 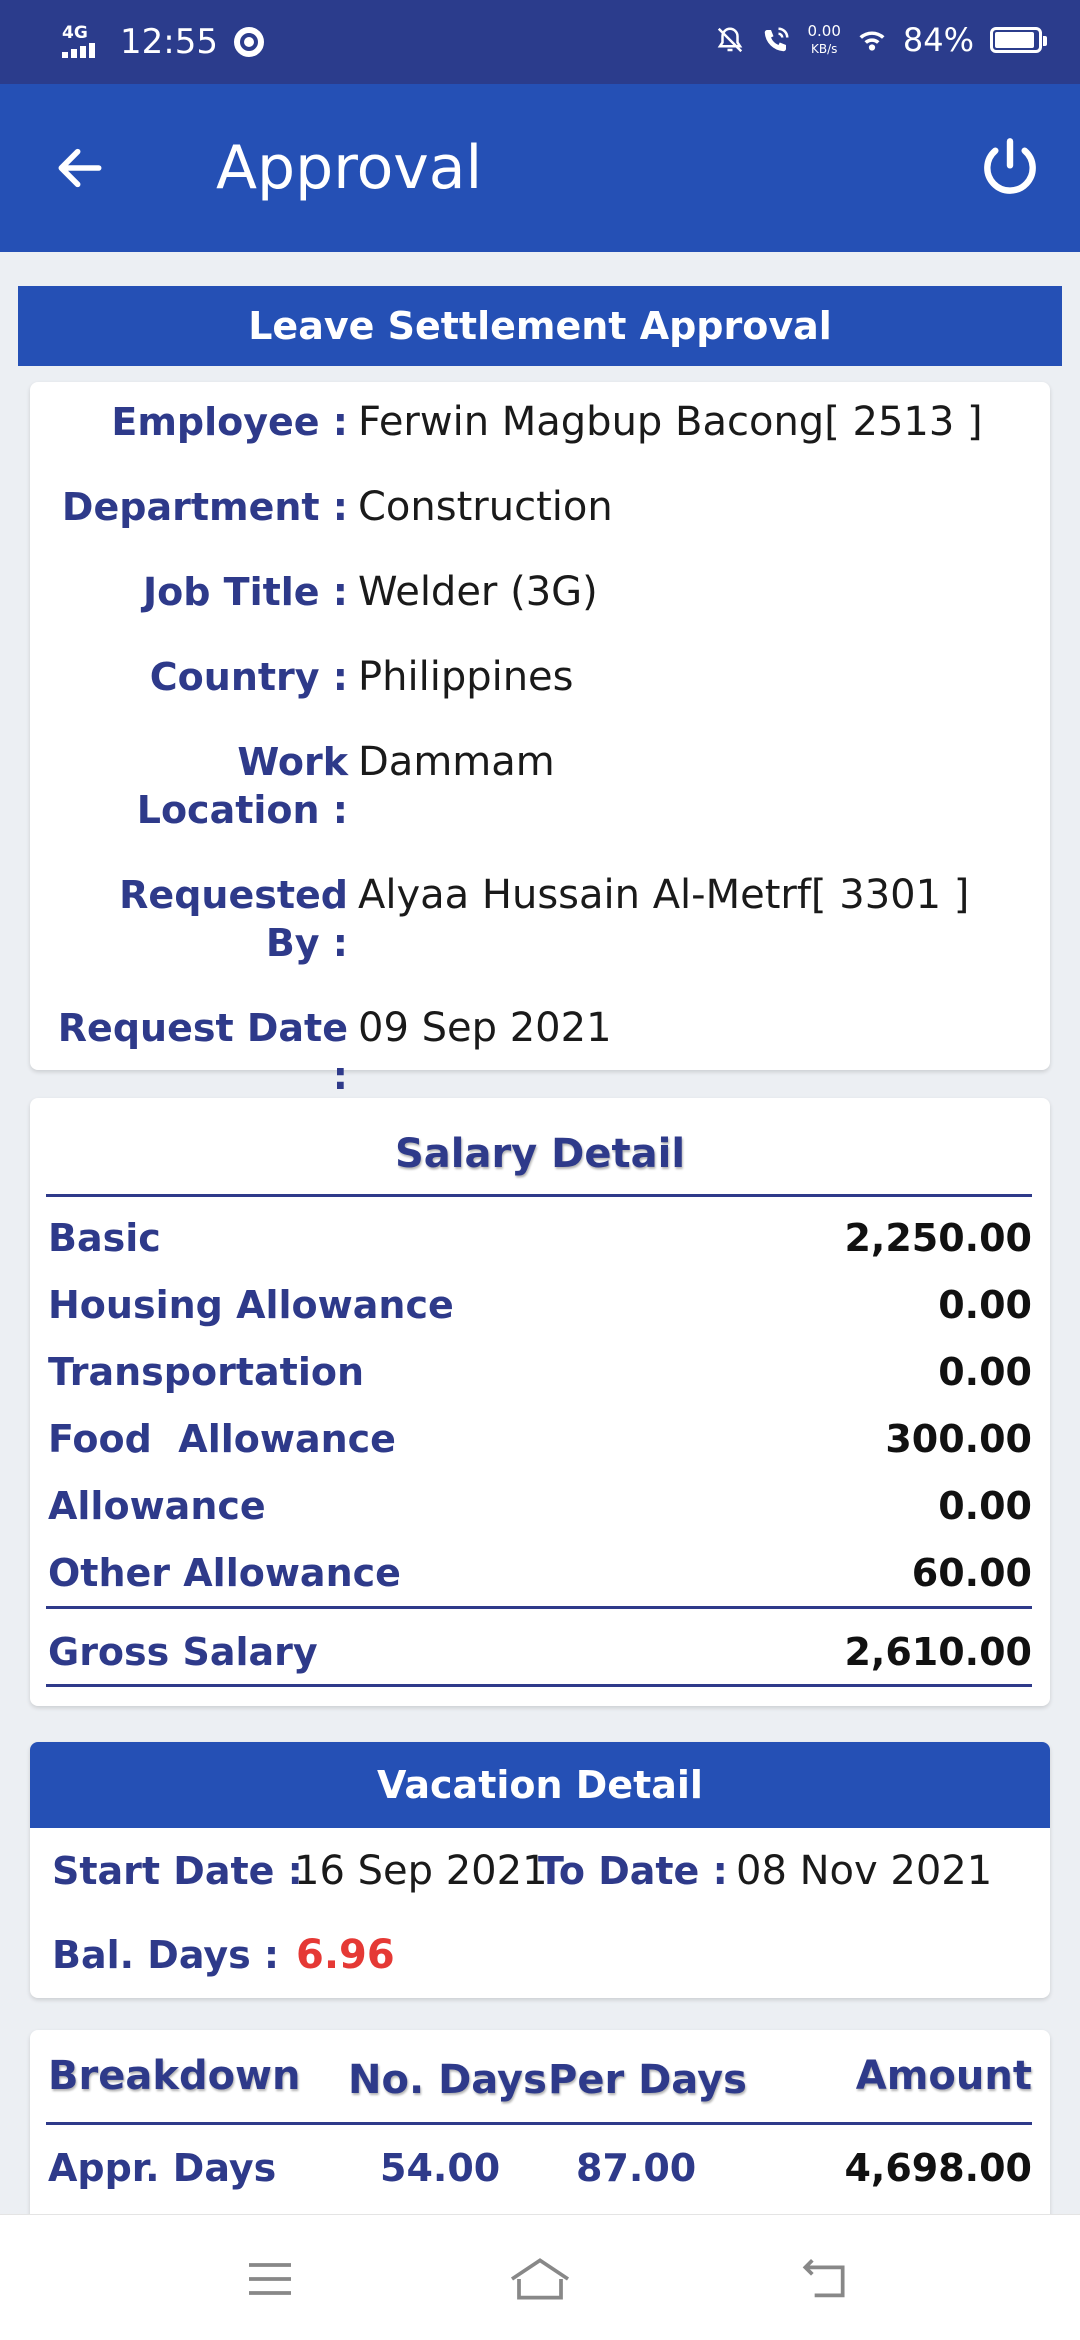 I want to click on salary-row: Food Allowance 300.00, so click(x=540, y=1439).